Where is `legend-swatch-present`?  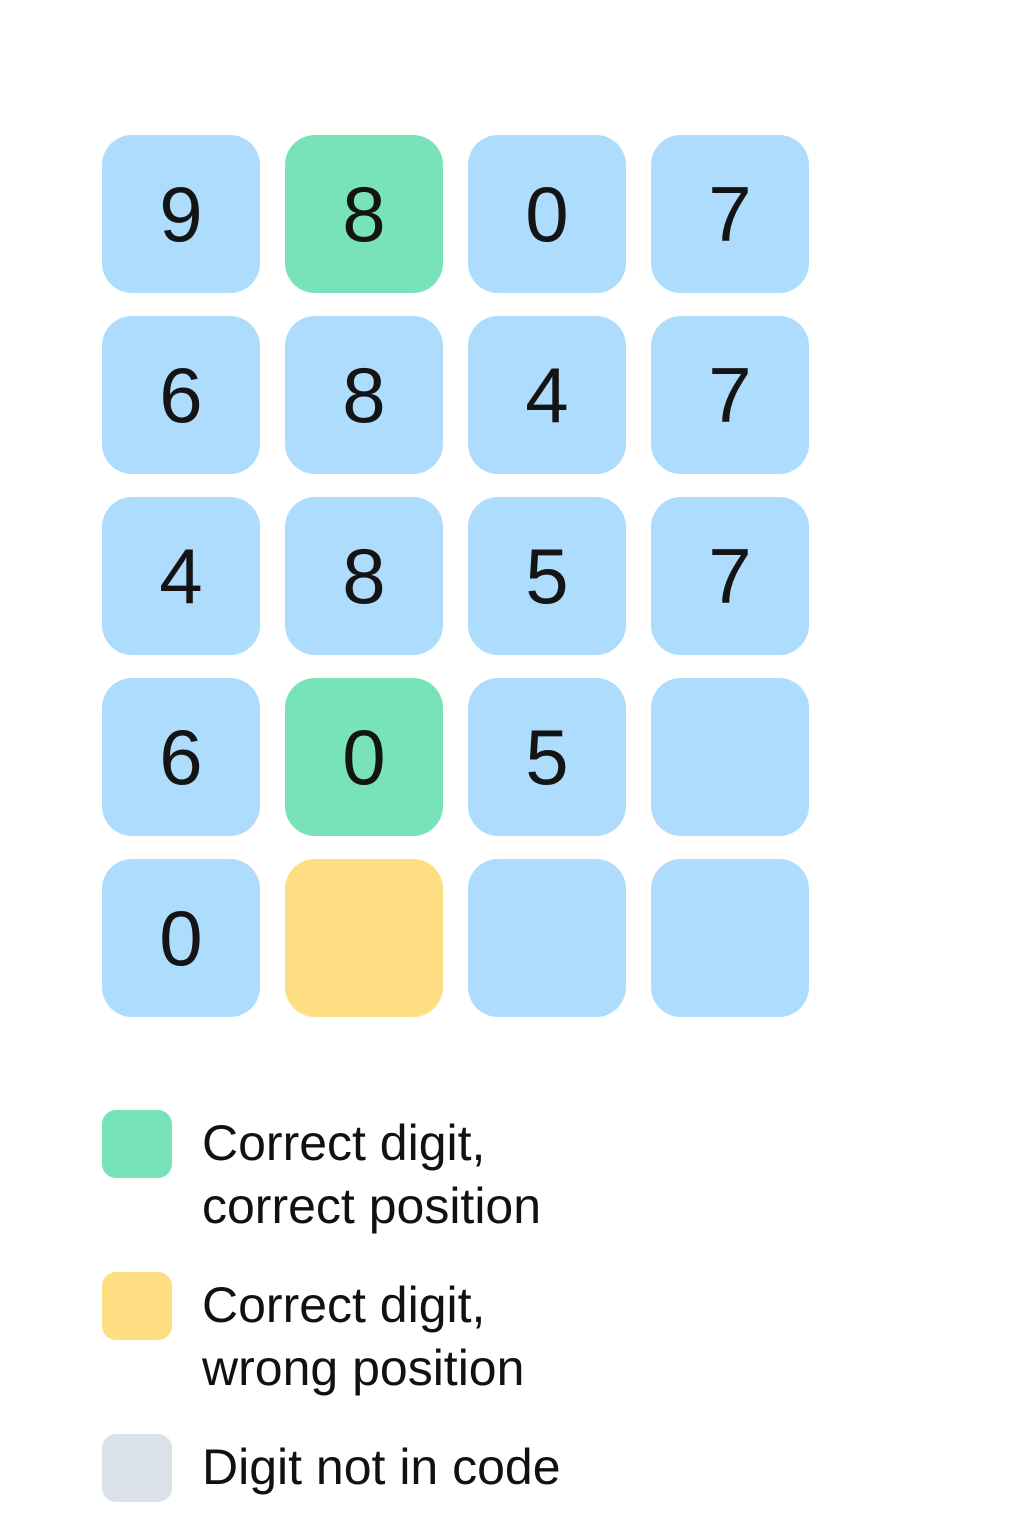 legend-swatch-present is located at coordinates (137, 1306).